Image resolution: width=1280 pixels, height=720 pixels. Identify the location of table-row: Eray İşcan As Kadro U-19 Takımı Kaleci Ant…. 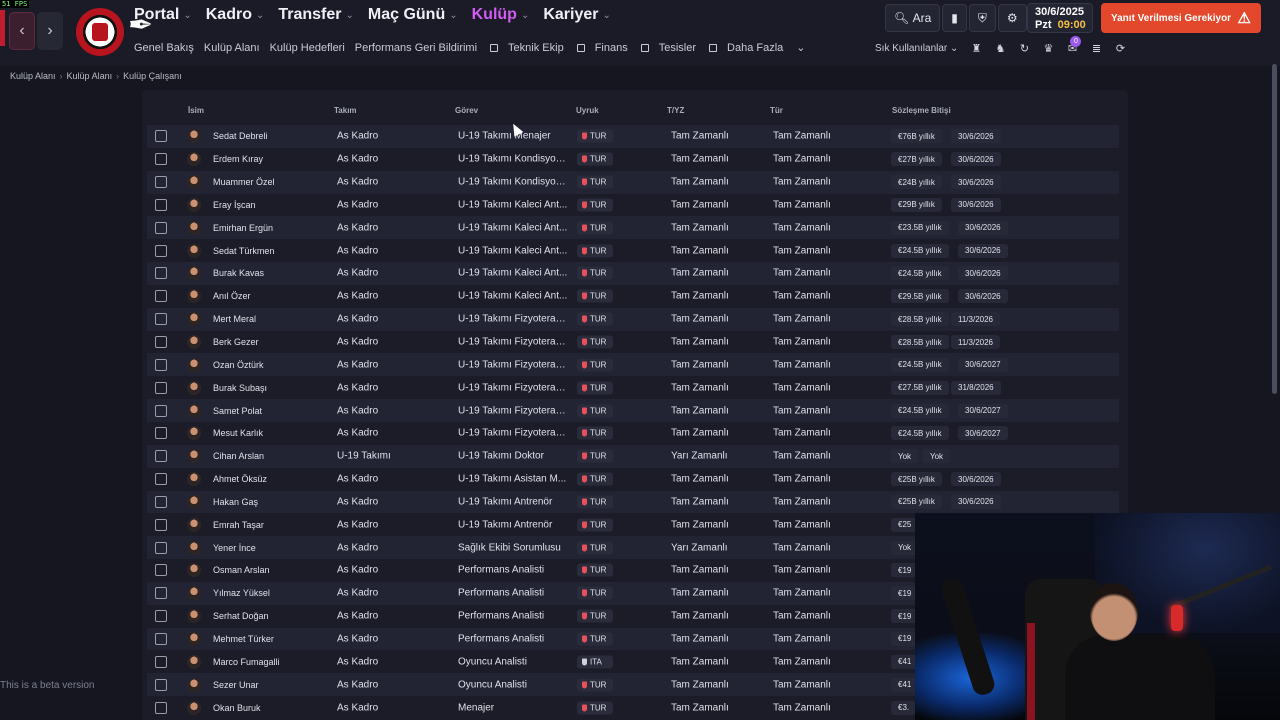
(633, 205).